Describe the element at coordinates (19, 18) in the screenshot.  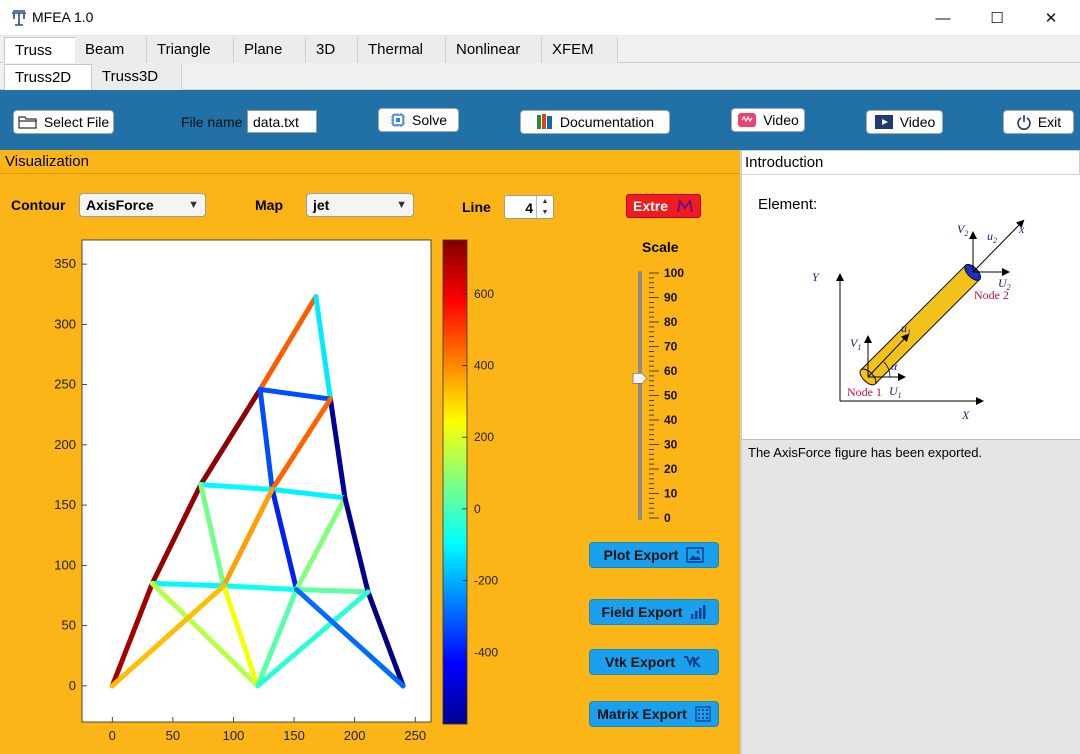
I see `app-logo-icon` at that location.